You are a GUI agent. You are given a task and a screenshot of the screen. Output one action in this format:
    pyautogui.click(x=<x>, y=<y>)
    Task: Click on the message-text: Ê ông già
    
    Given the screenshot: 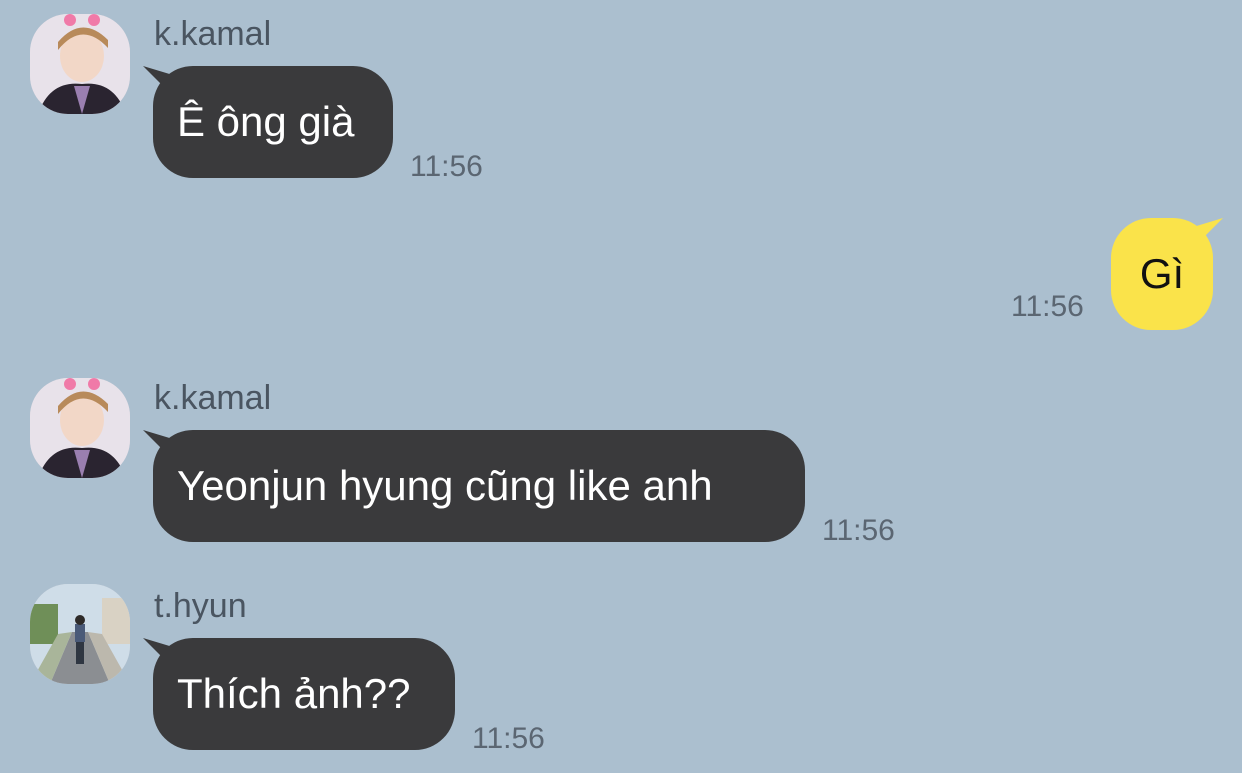 What is the action you would take?
    pyautogui.click(x=266, y=121)
    